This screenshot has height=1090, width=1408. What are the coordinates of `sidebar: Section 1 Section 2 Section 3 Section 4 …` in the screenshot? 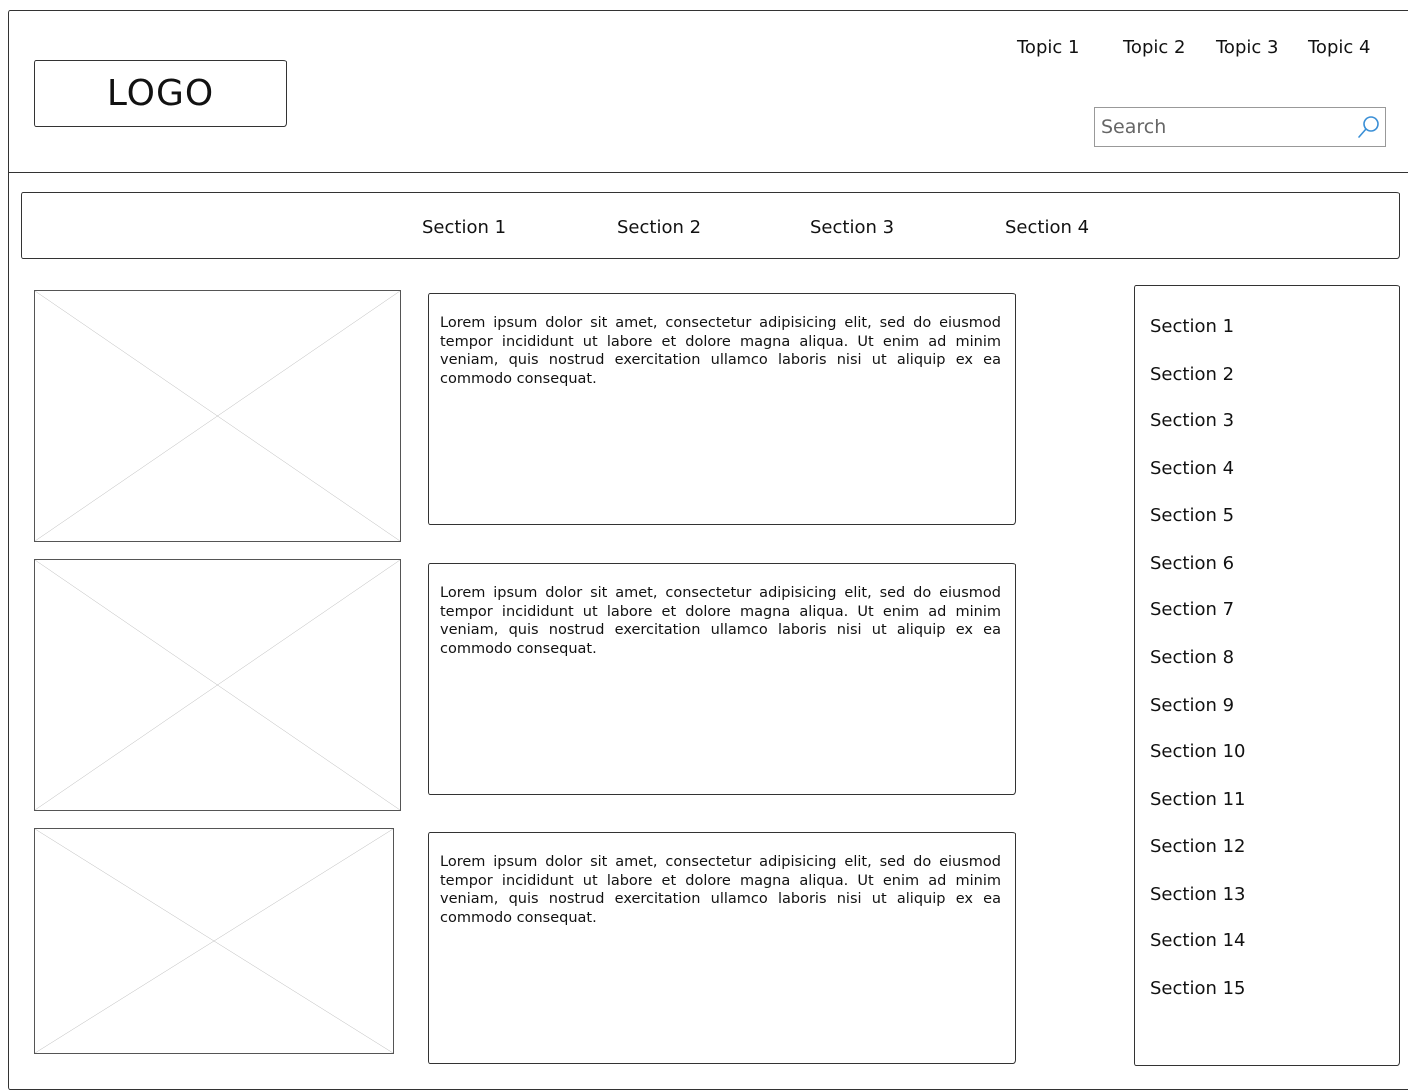 It's located at (1267, 675).